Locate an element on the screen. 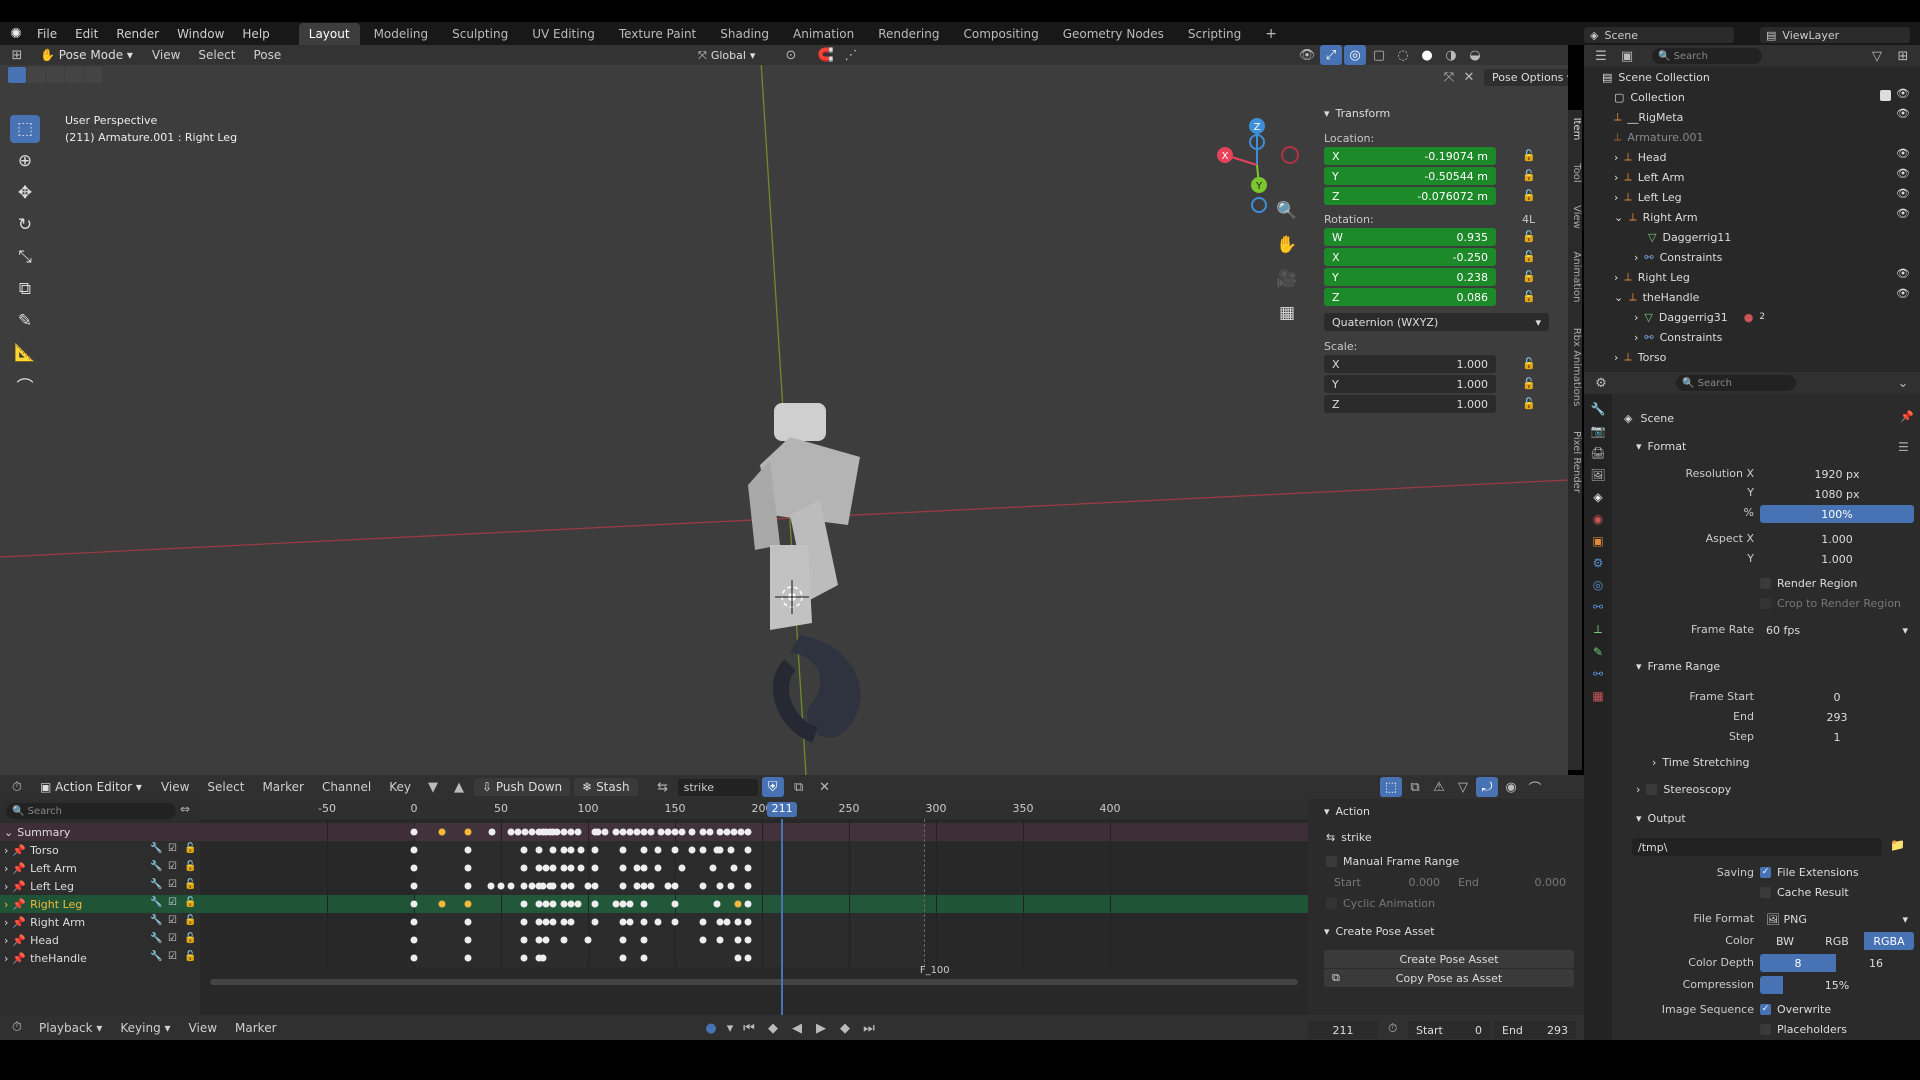  new-collection-icon: ⊞ is located at coordinates (1903, 56).